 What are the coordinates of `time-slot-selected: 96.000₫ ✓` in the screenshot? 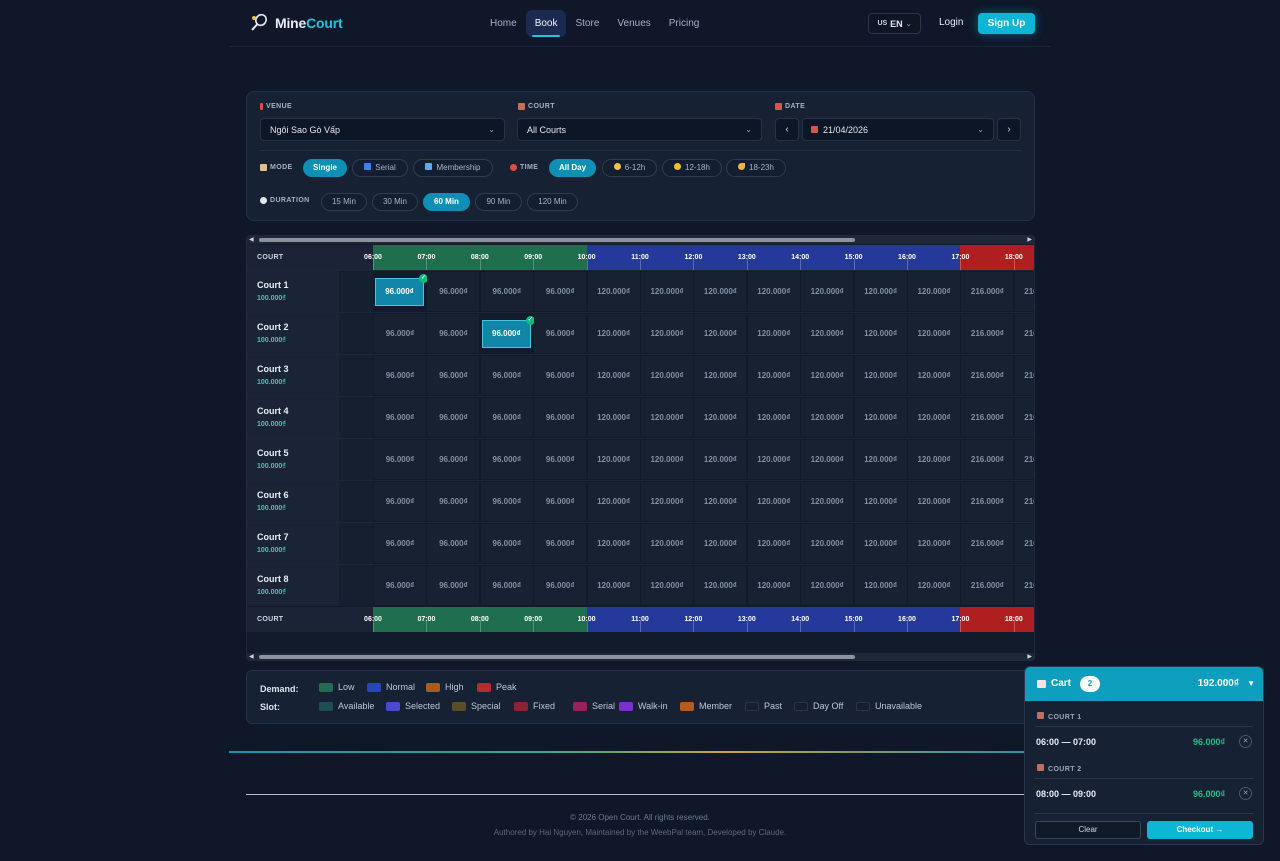 It's located at (401, 290).